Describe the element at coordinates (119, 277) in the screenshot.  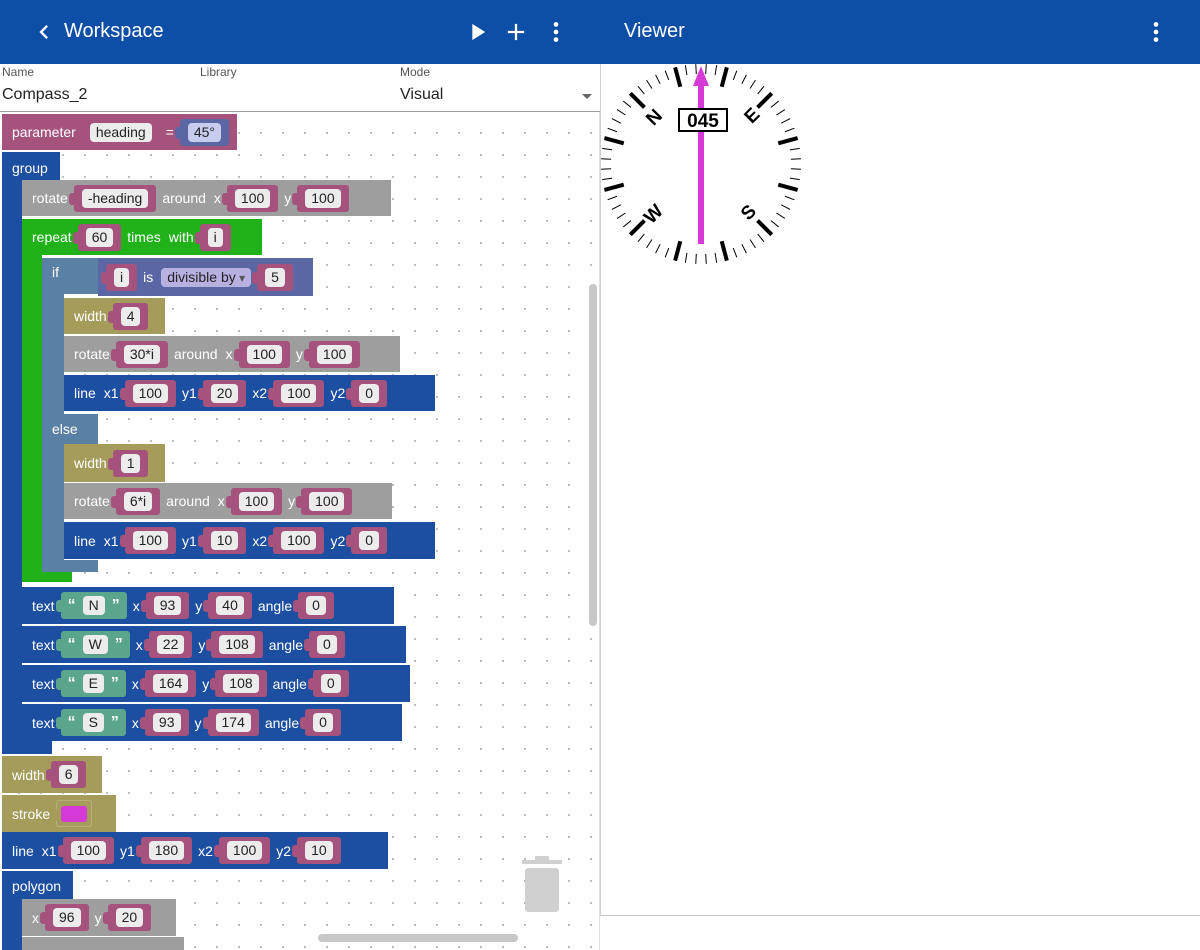
I see `if-var-slot: i` at that location.